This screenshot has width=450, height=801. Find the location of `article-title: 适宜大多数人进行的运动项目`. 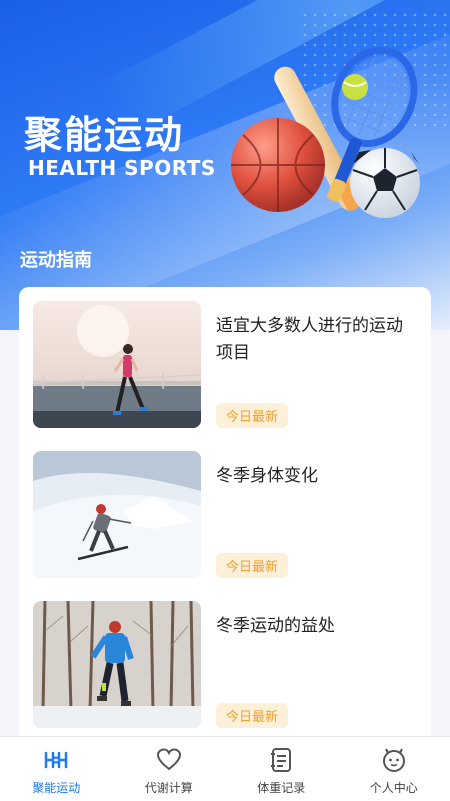

article-title: 适宜大多数人进行的运动项目 is located at coordinates (316, 340).